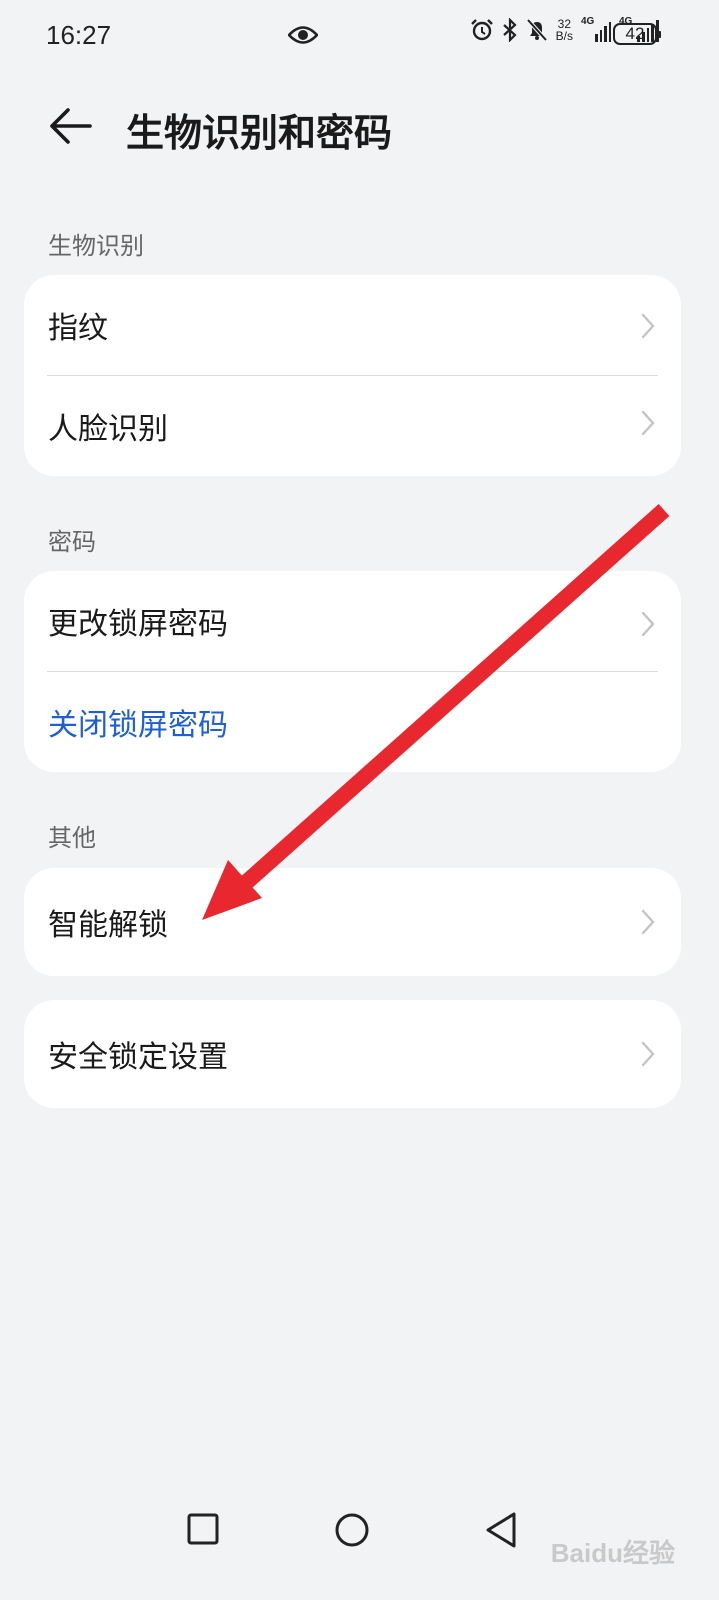 This screenshot has height=1600, width=719. What do you see at coordinates (70, 126) in the screenshot?
I see `back-arrow-icon` at bounding box center [70, 126].